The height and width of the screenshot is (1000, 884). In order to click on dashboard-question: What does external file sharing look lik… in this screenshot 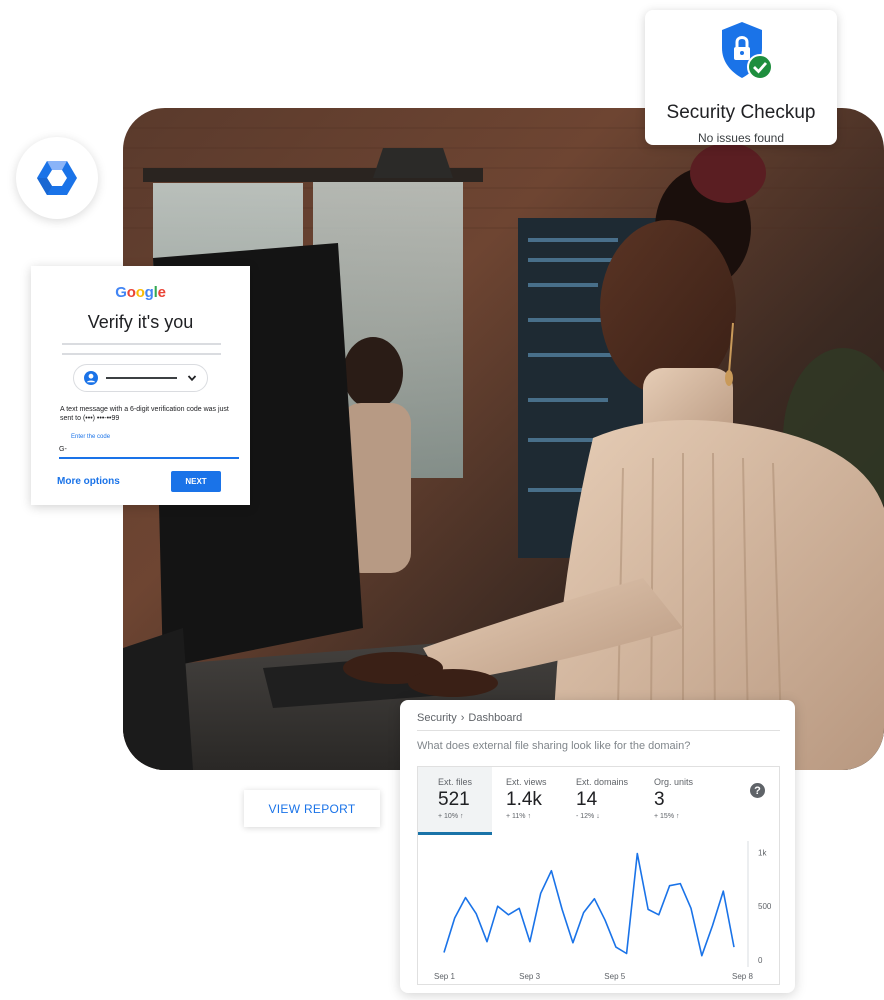, I will do `click(554, 746)`.